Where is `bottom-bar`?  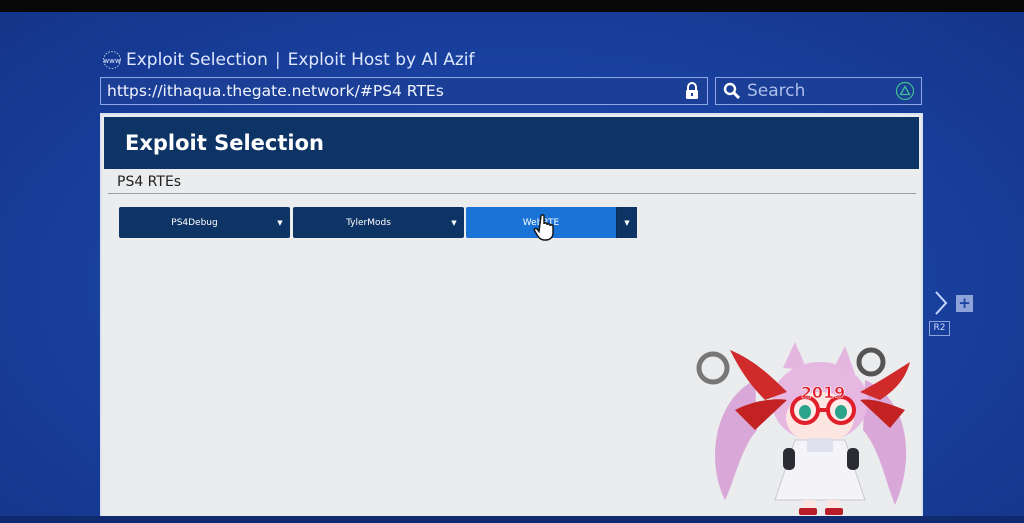
bottom-bar is located at coordinates (512, 519).